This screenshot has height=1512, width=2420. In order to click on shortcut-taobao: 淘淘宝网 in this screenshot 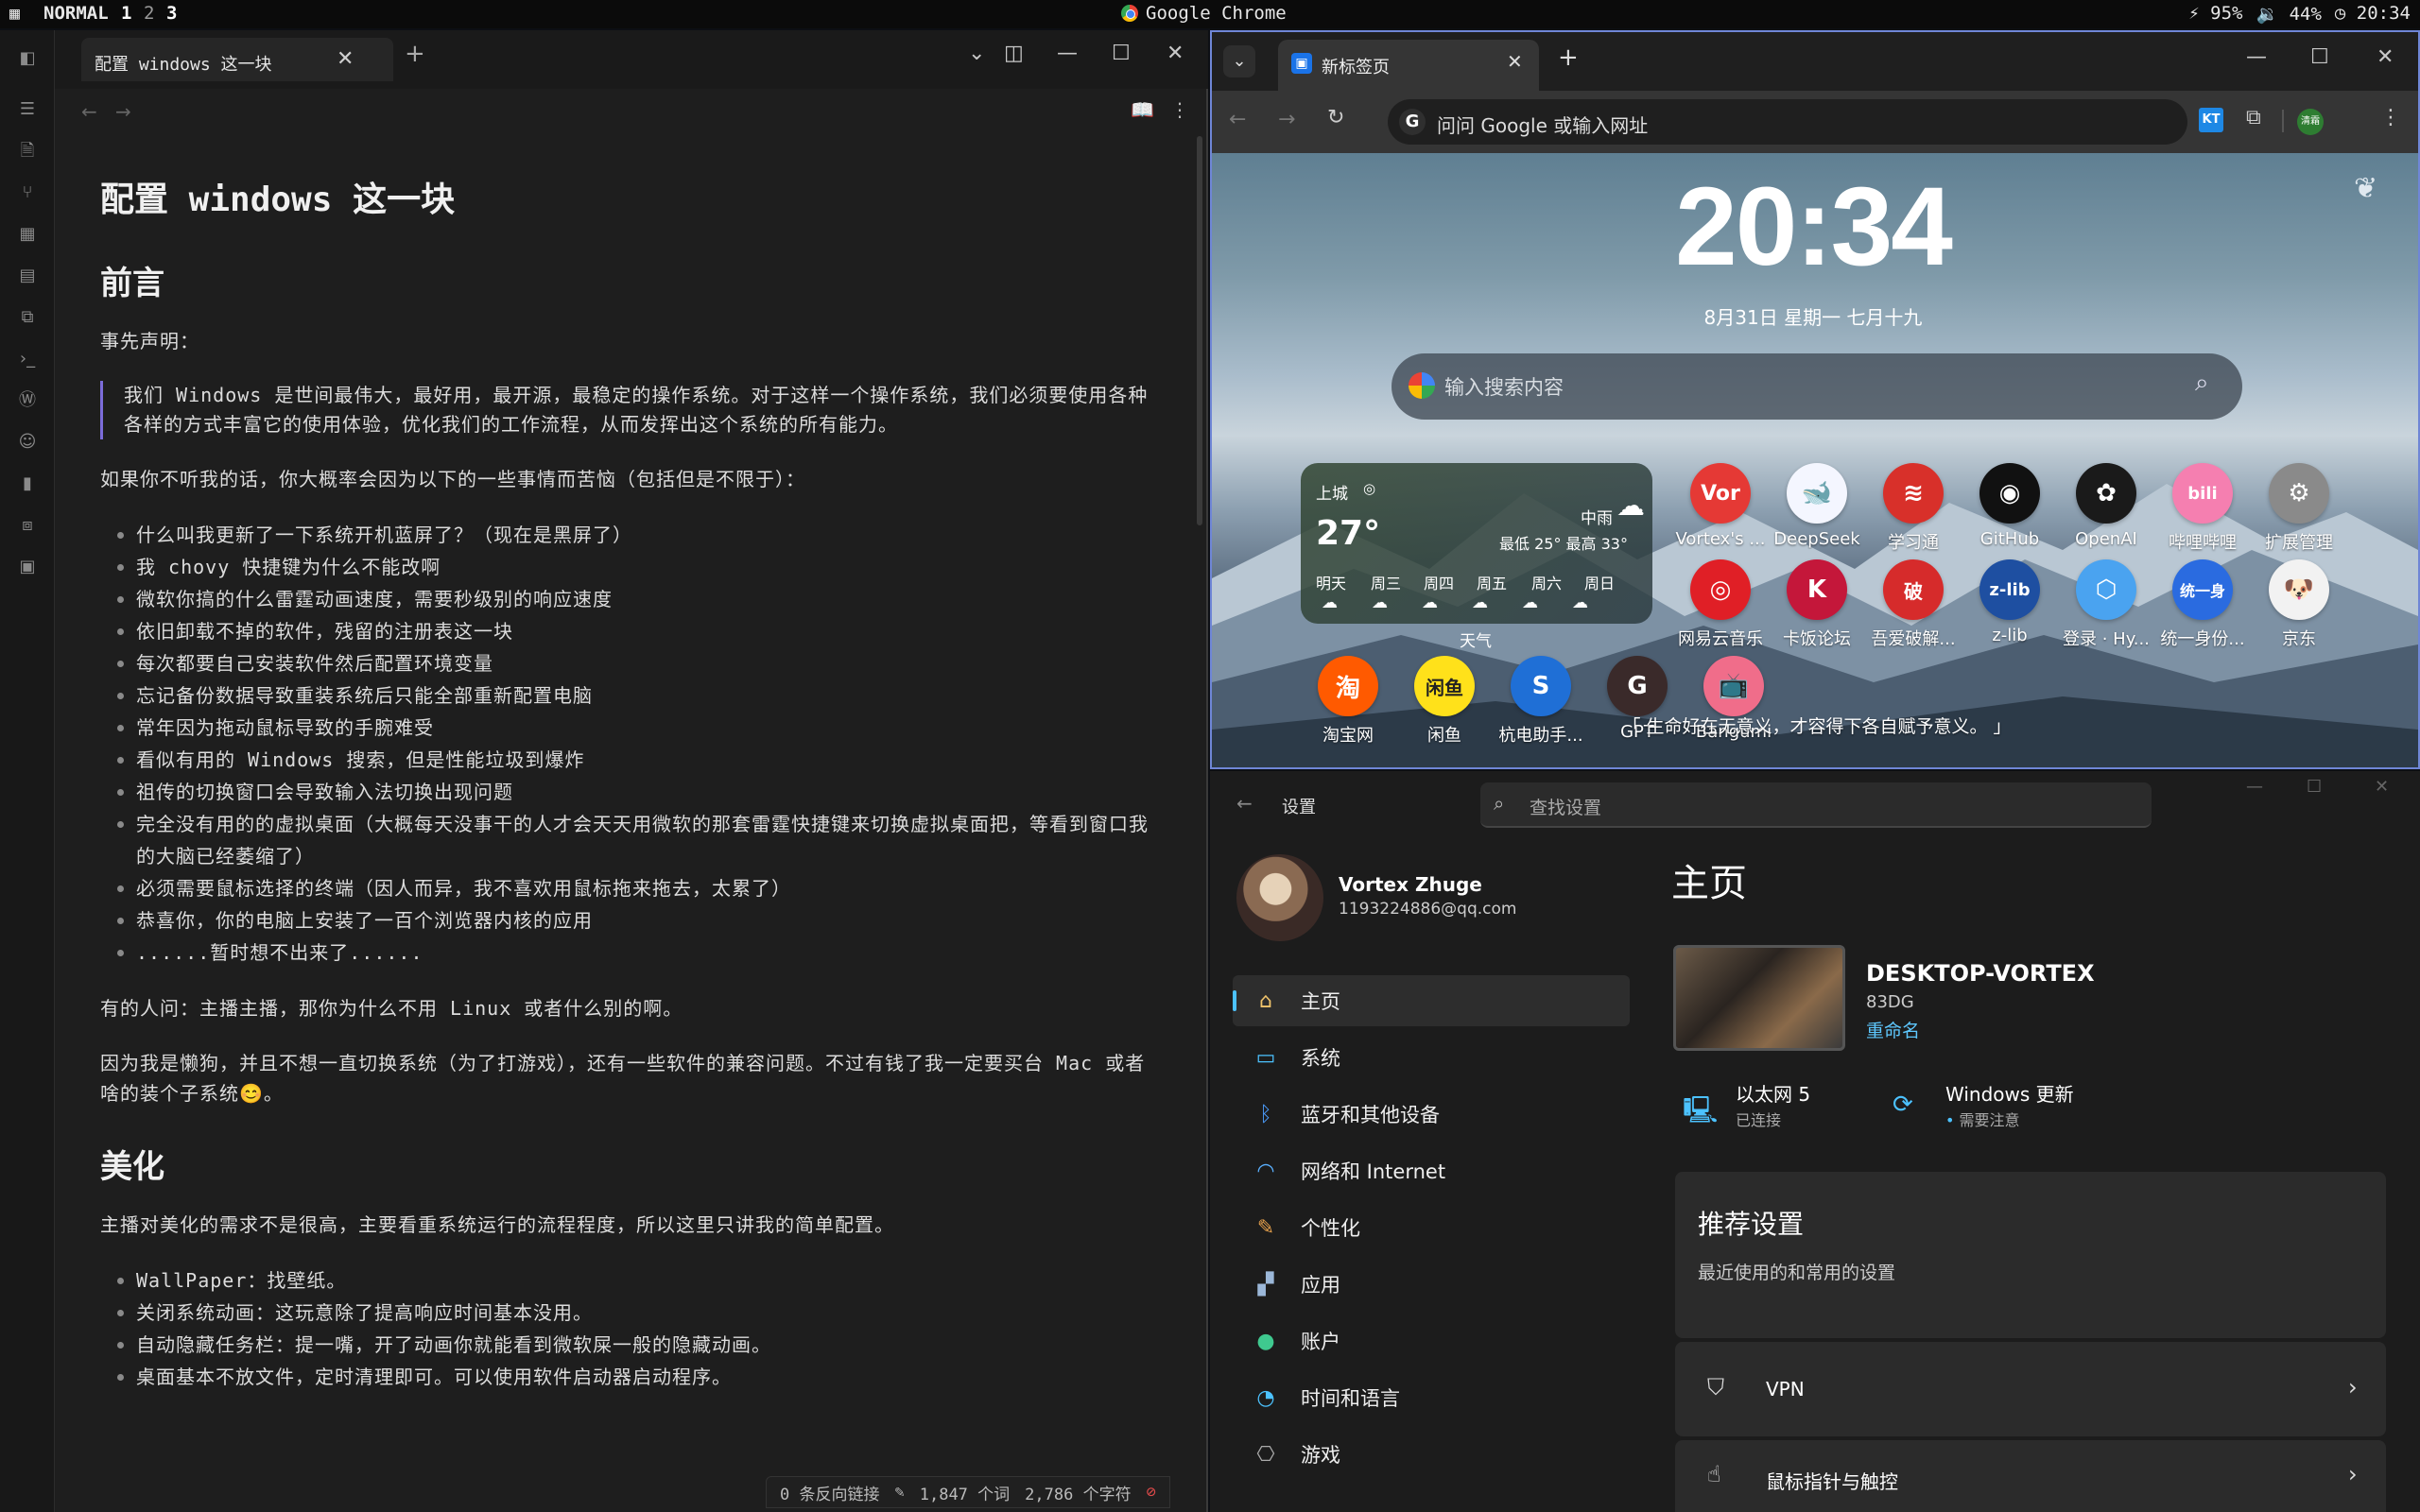, I will do `click(1348, 701)`.